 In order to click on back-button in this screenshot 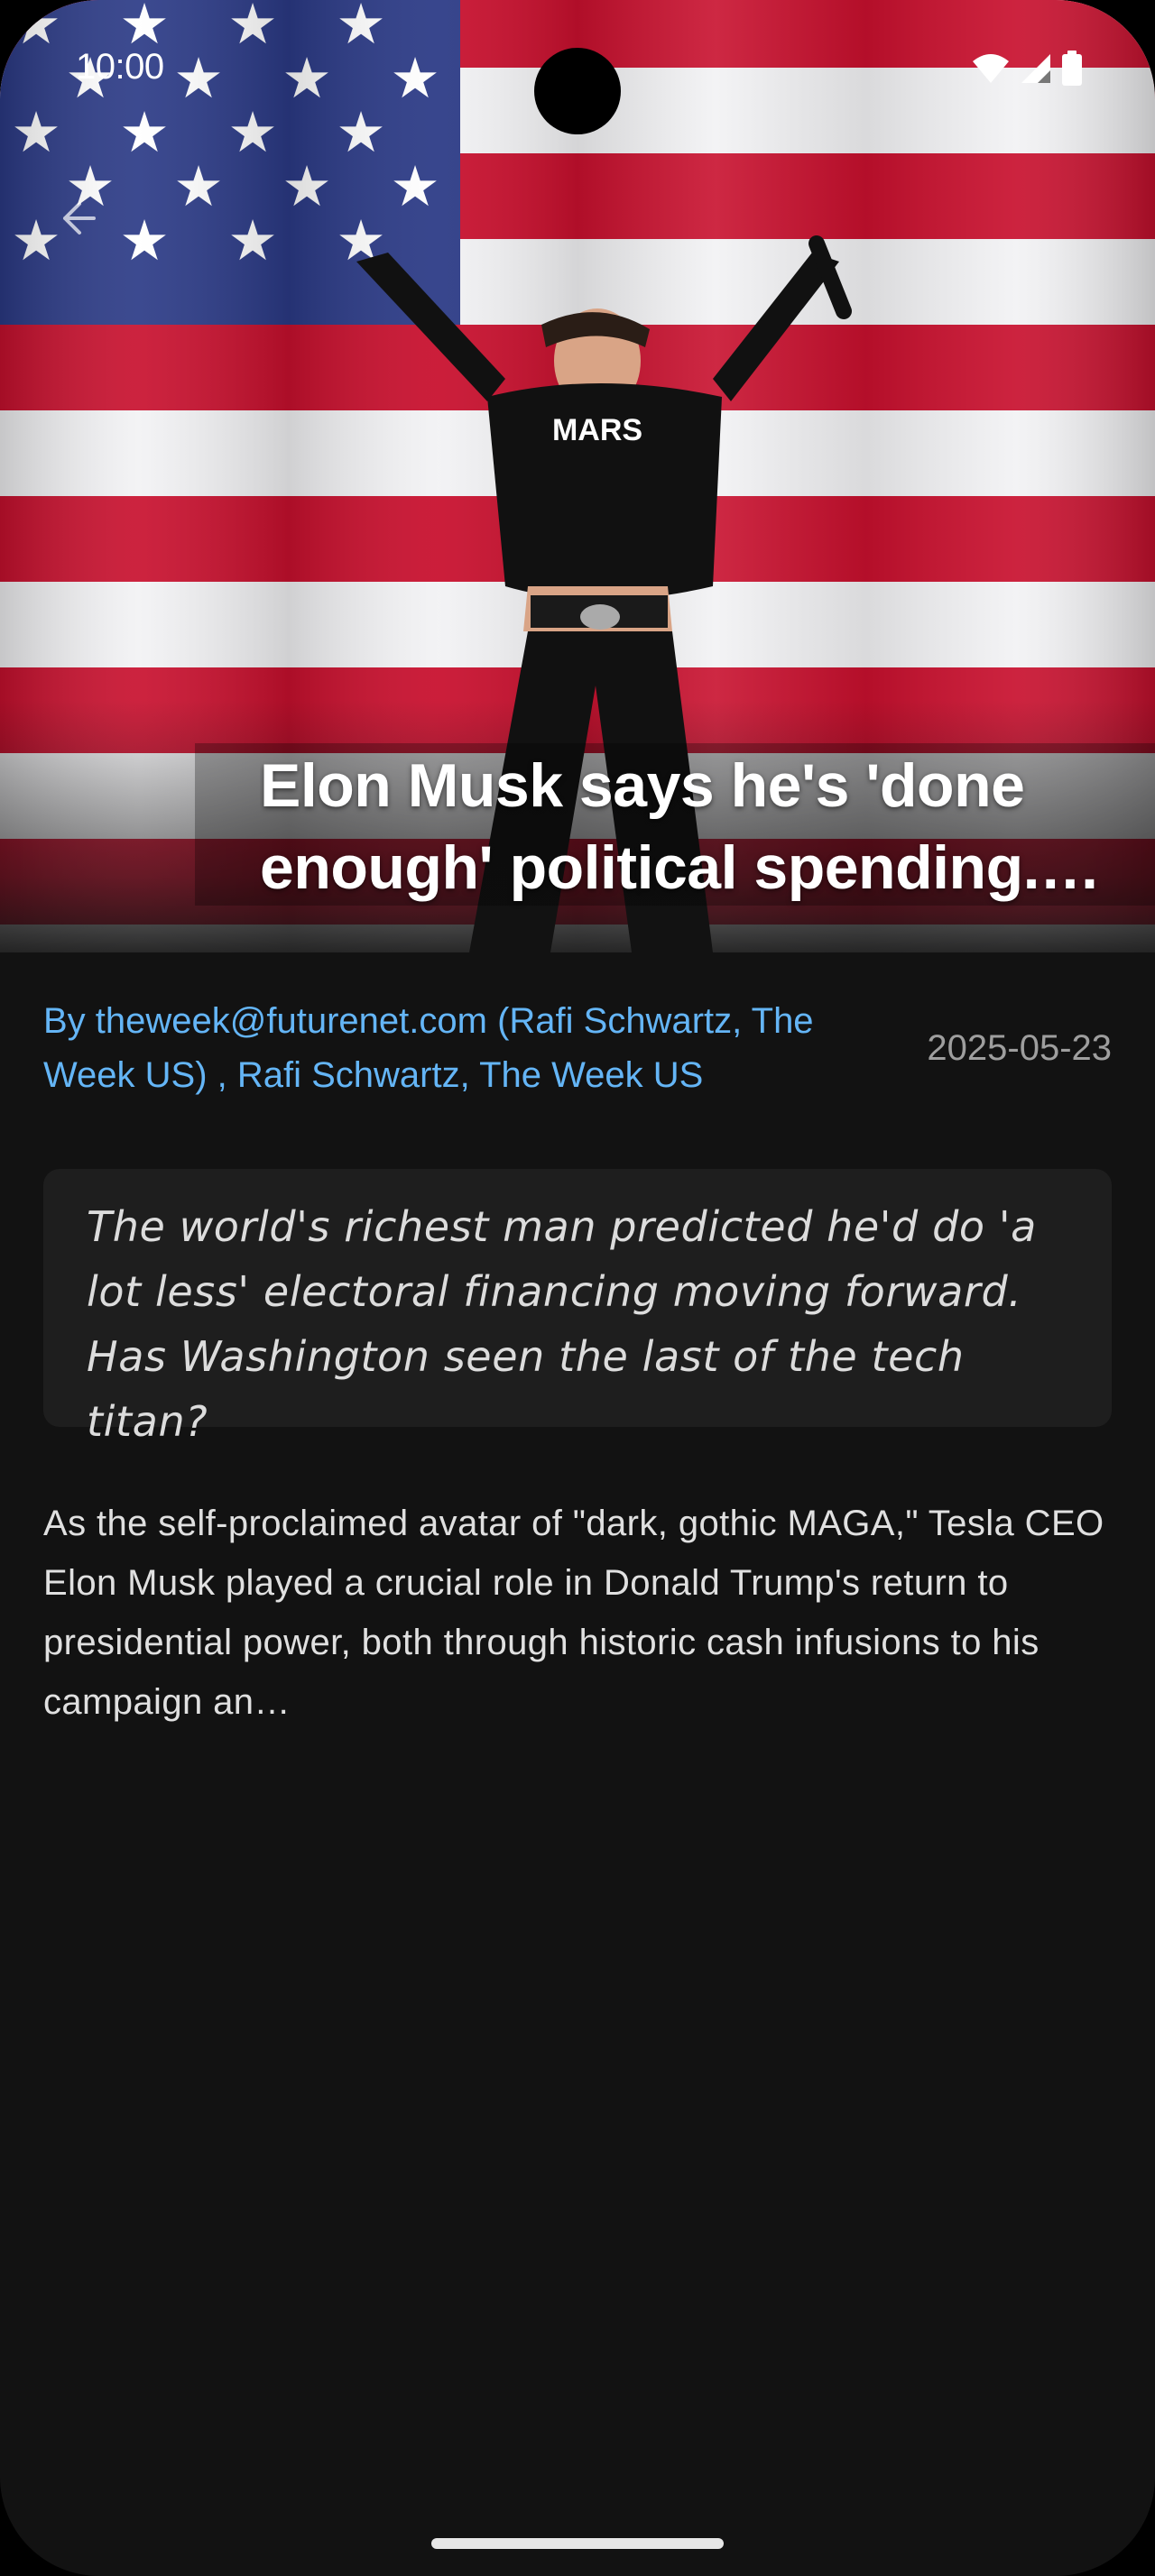, I will do `click(79, 220)`.